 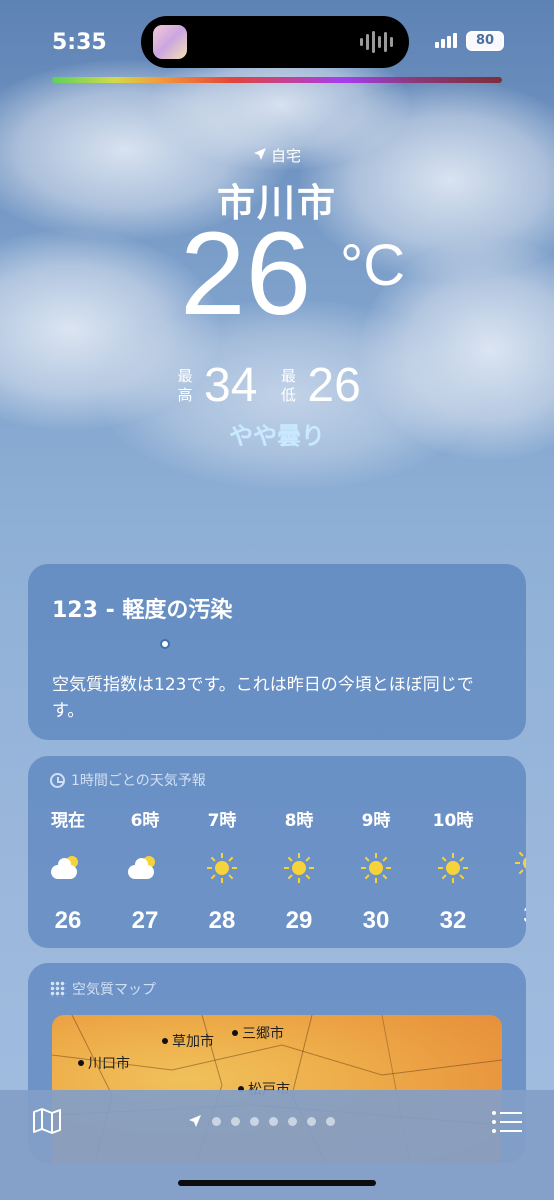 I want to click on dynamic-island, so click(x=275, y=42).